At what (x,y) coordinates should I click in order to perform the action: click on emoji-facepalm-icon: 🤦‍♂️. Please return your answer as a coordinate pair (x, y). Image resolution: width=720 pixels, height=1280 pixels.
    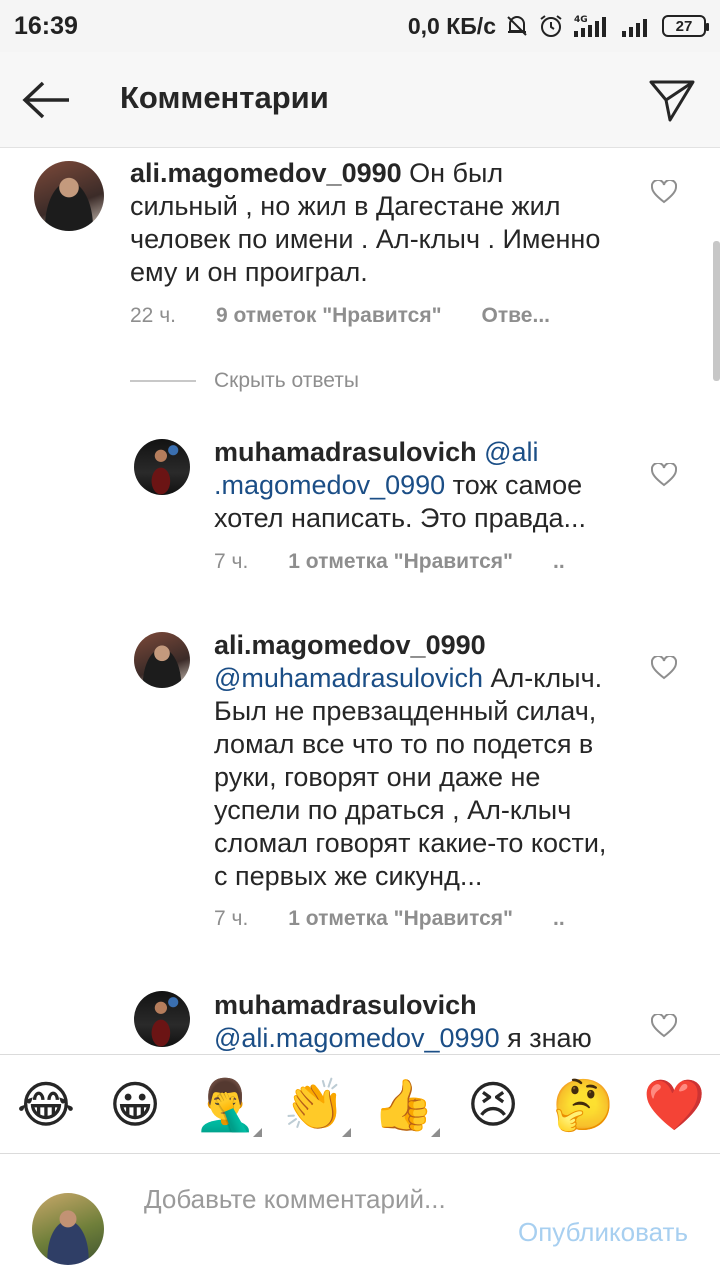
    Looking at the image, I should click on (228, 1106).